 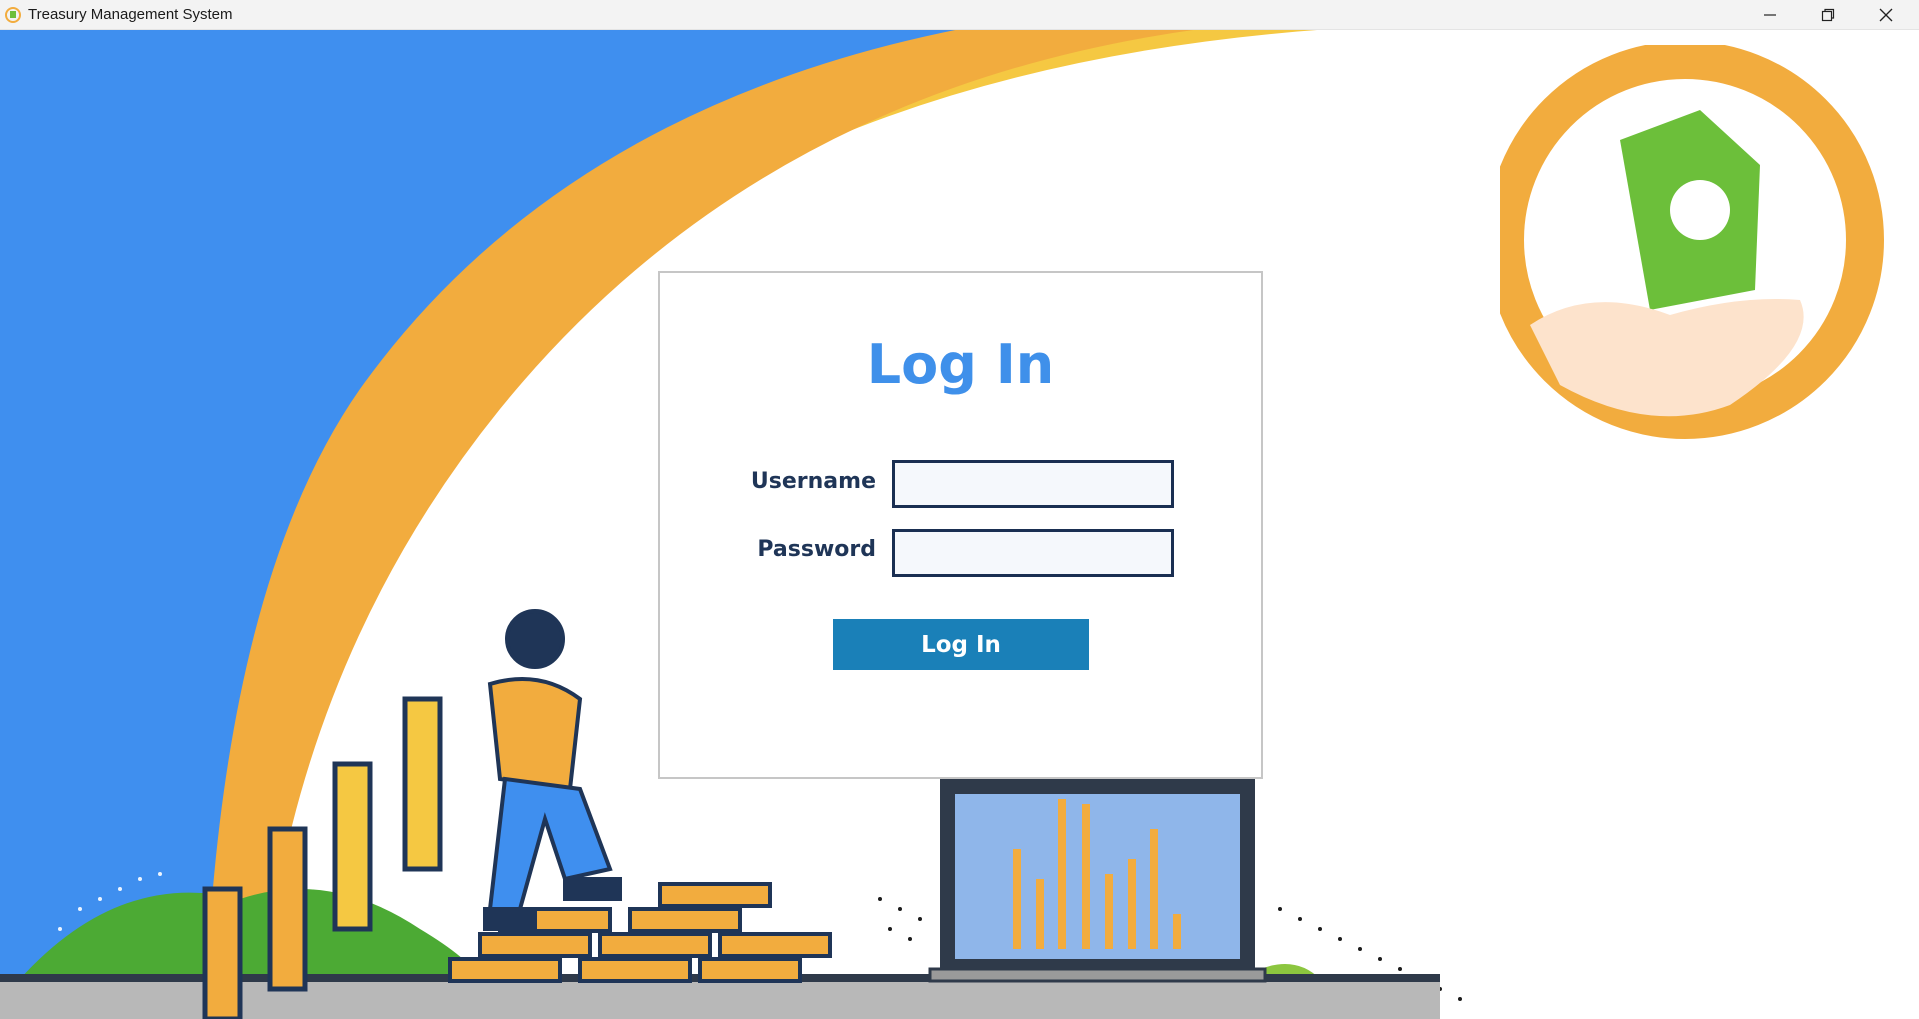 What do you see at coordinates (959, 15) in the screenshot?
I see `title-bar: Treasury Management System` at bounding box center [959, 15].